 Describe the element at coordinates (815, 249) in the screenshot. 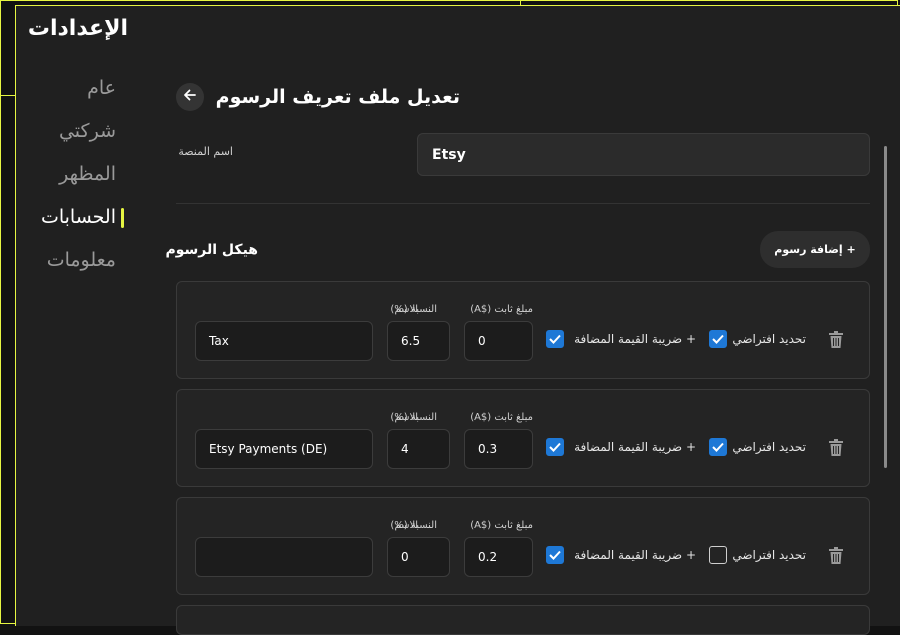

I see `add-fee-button: إضافة رسوم +` at that location.